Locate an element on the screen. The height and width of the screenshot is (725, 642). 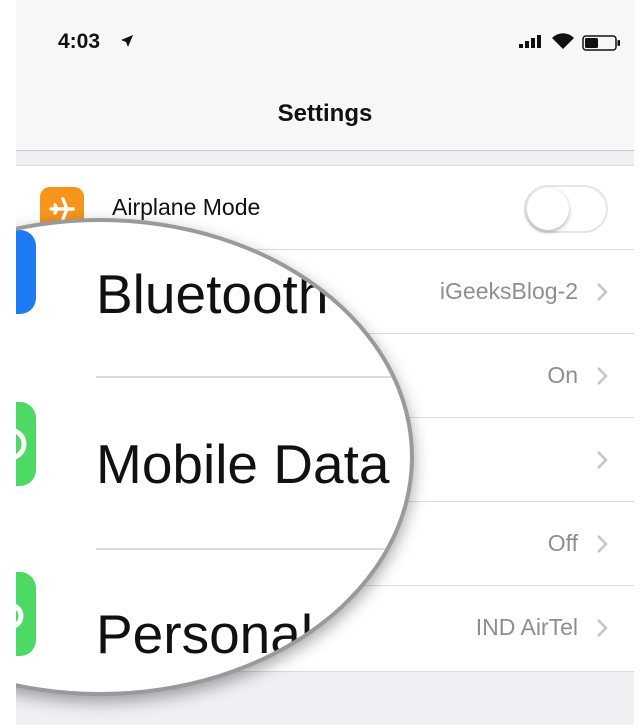
bluetooth-value: iGeeksBlog-2 is located at coordinates (508, 291).